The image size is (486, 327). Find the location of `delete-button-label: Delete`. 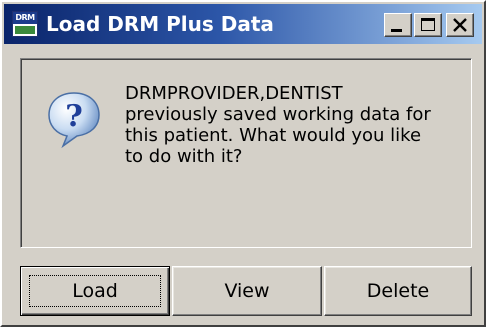

delete-button-label: Delete is located at coordinates (398, 291).